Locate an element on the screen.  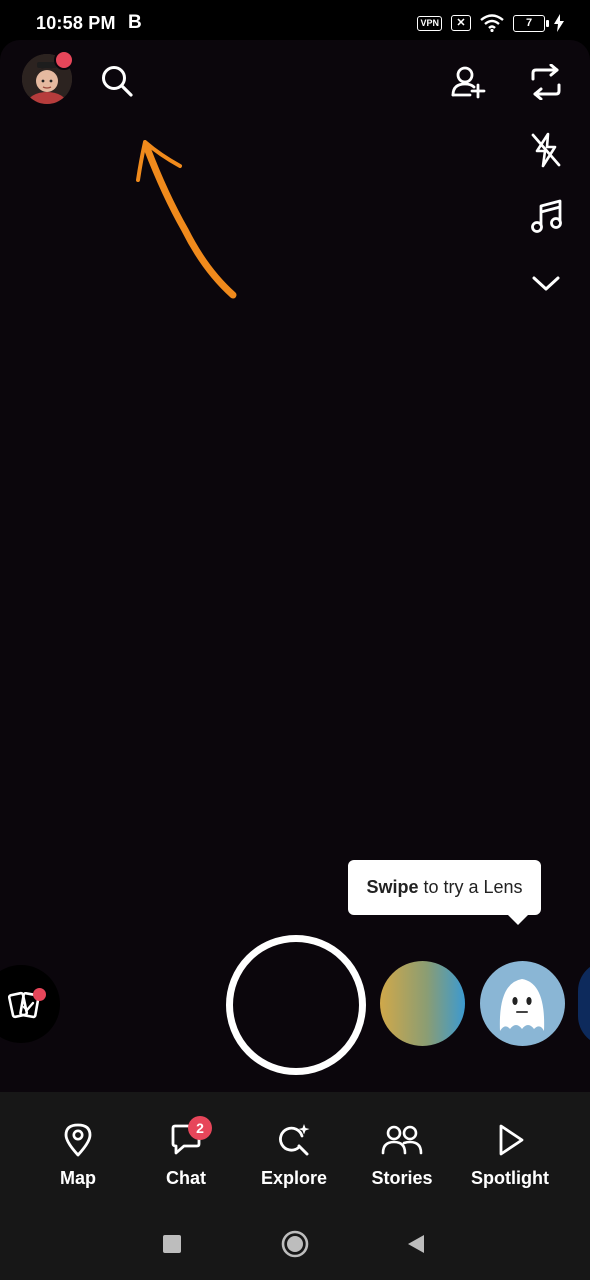
nav-map-label: Map is located at coordinates (78, 1178).